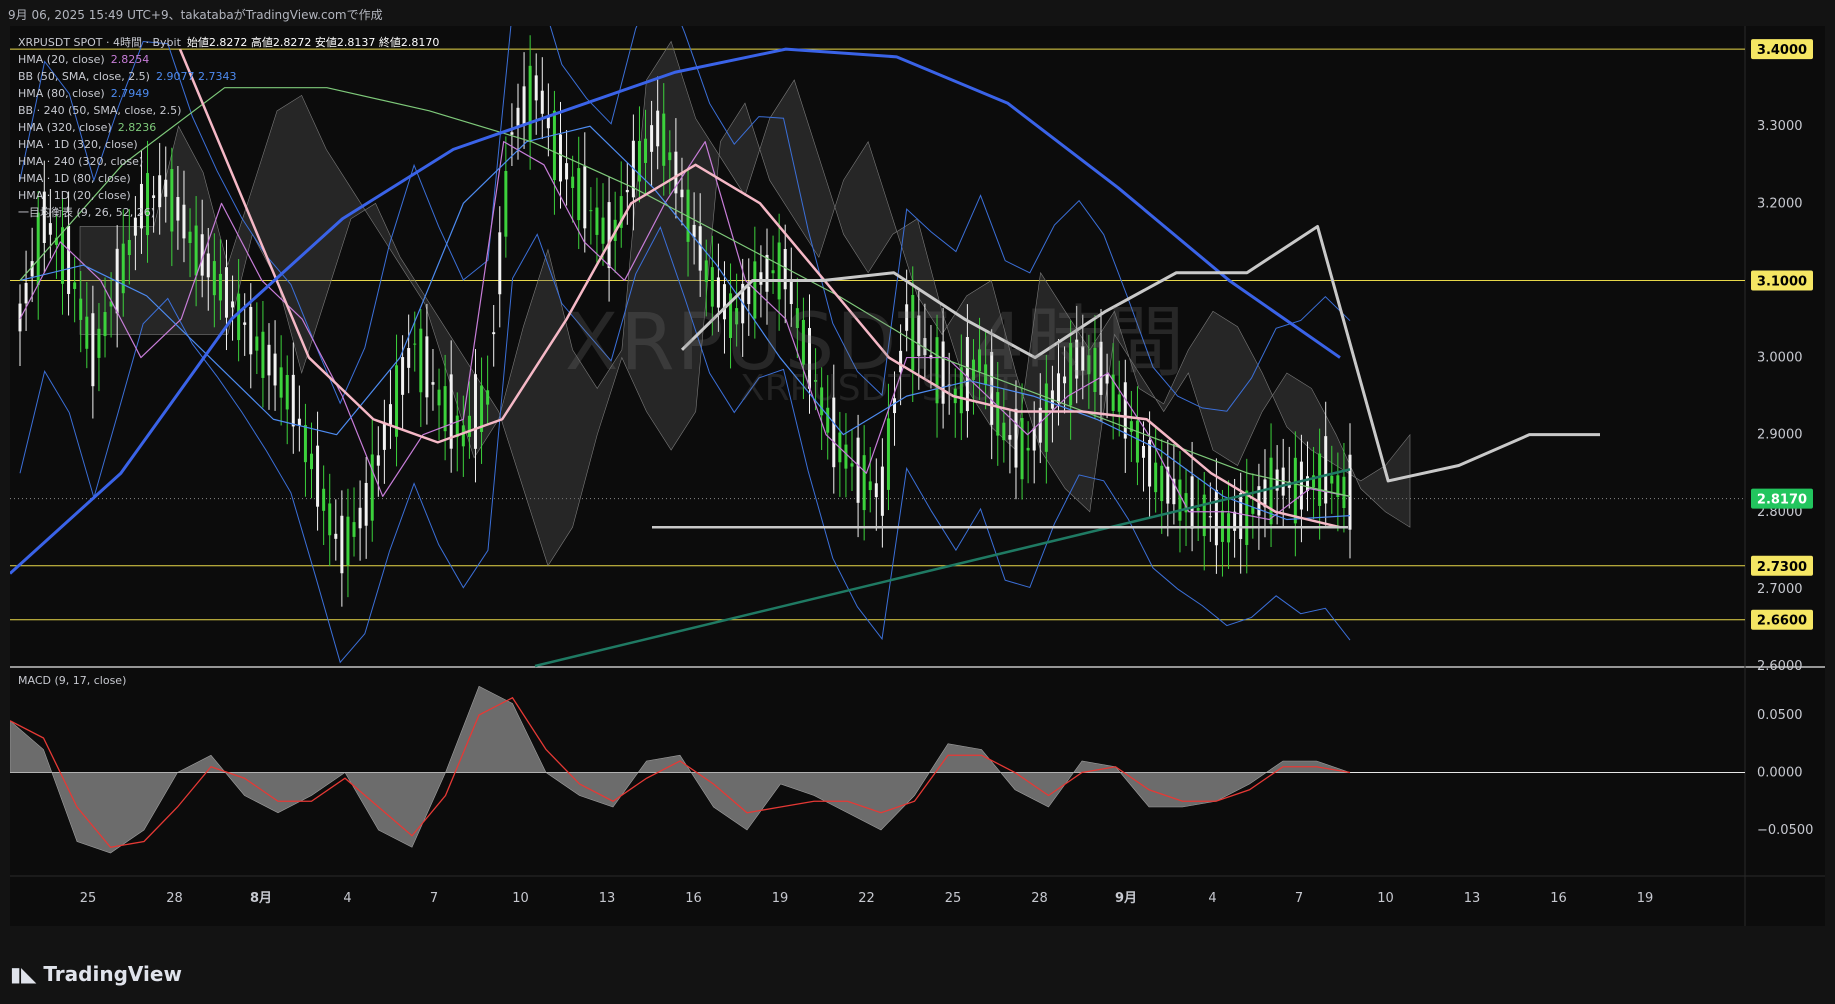  What do you see at coordinates (1780, 666) in the screenshot?
I see `price-axis-tick: 2.6000` at bounding box center [1780, 666].